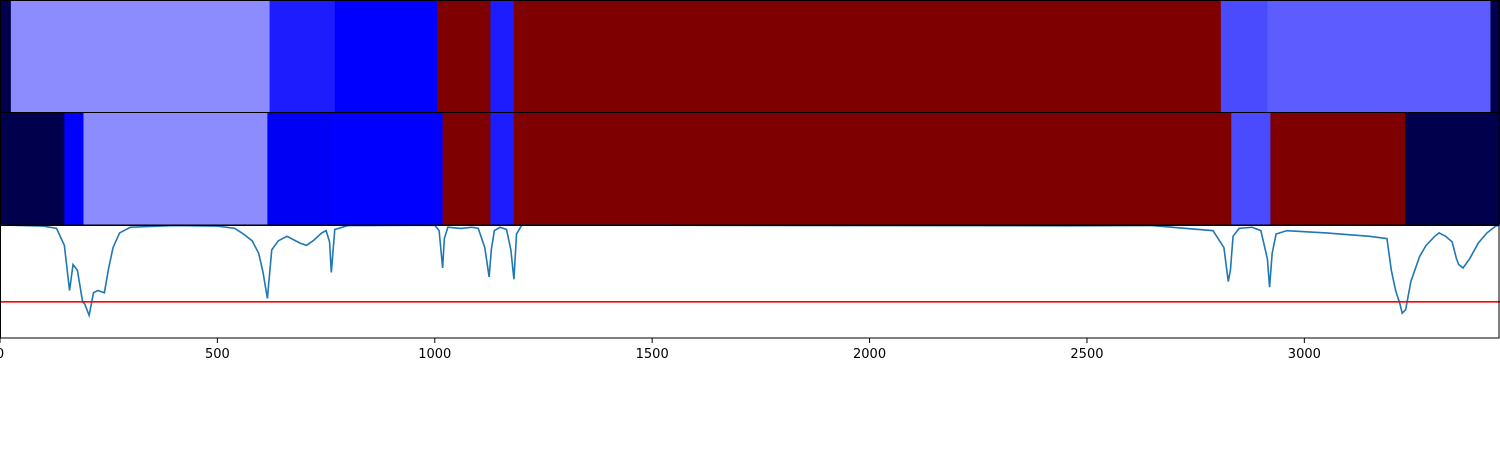 The width and height of the screenshot is (1500, 450). What do you see at coordinates (434, 354) in the screenshot?
I see `x-tick-label-1000: 1000` at bounding box center [434, 354].